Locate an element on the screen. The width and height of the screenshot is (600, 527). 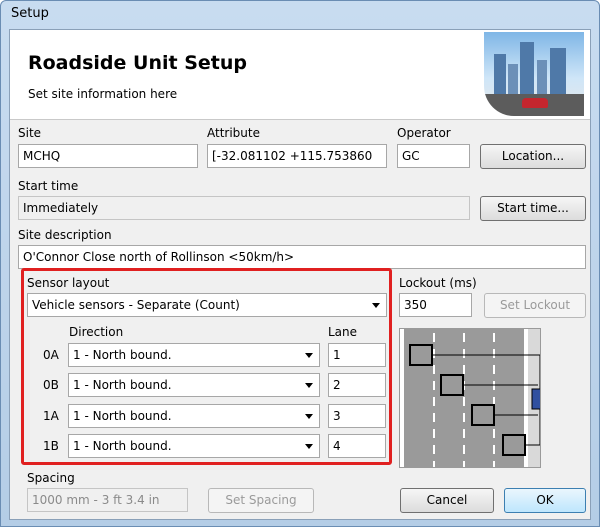
page-subtitle: Set site information here is located at coordinates (103, 94).